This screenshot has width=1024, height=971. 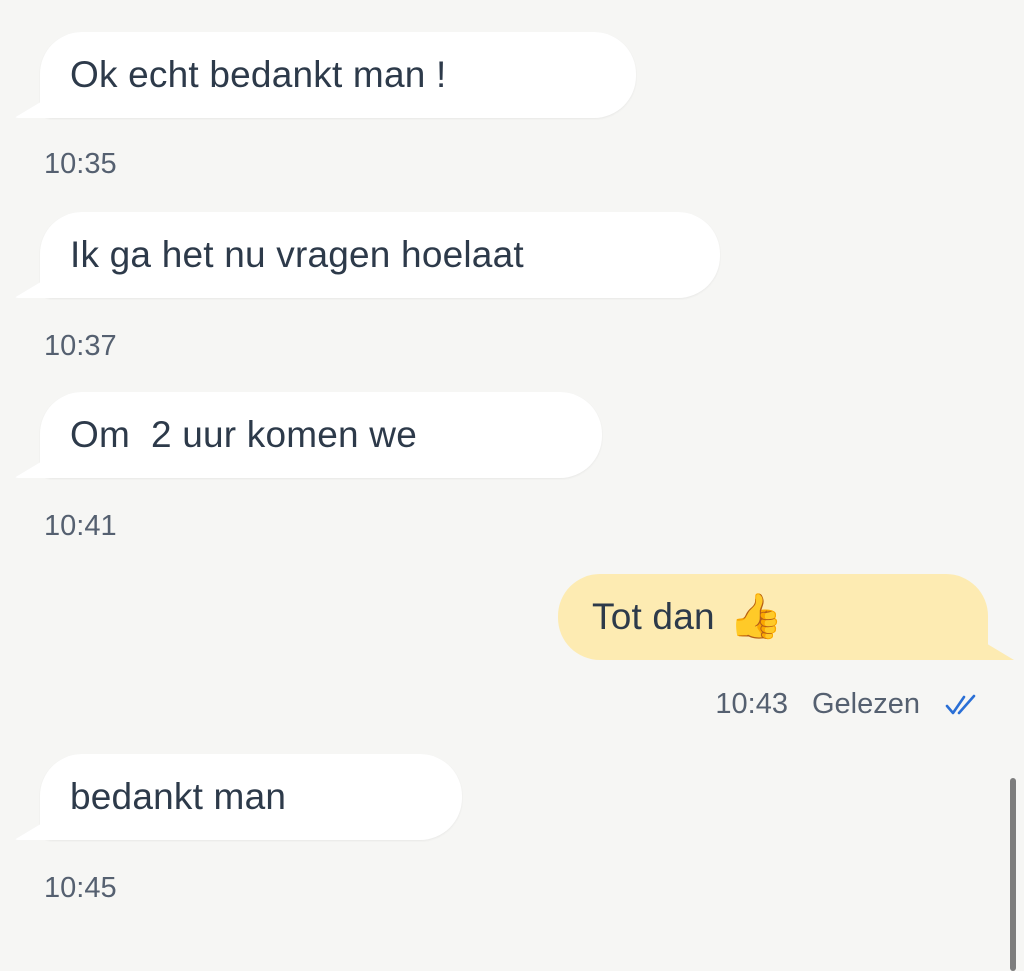 I want to click on message-timestamp: 10:37, so click(x=80, y=346).